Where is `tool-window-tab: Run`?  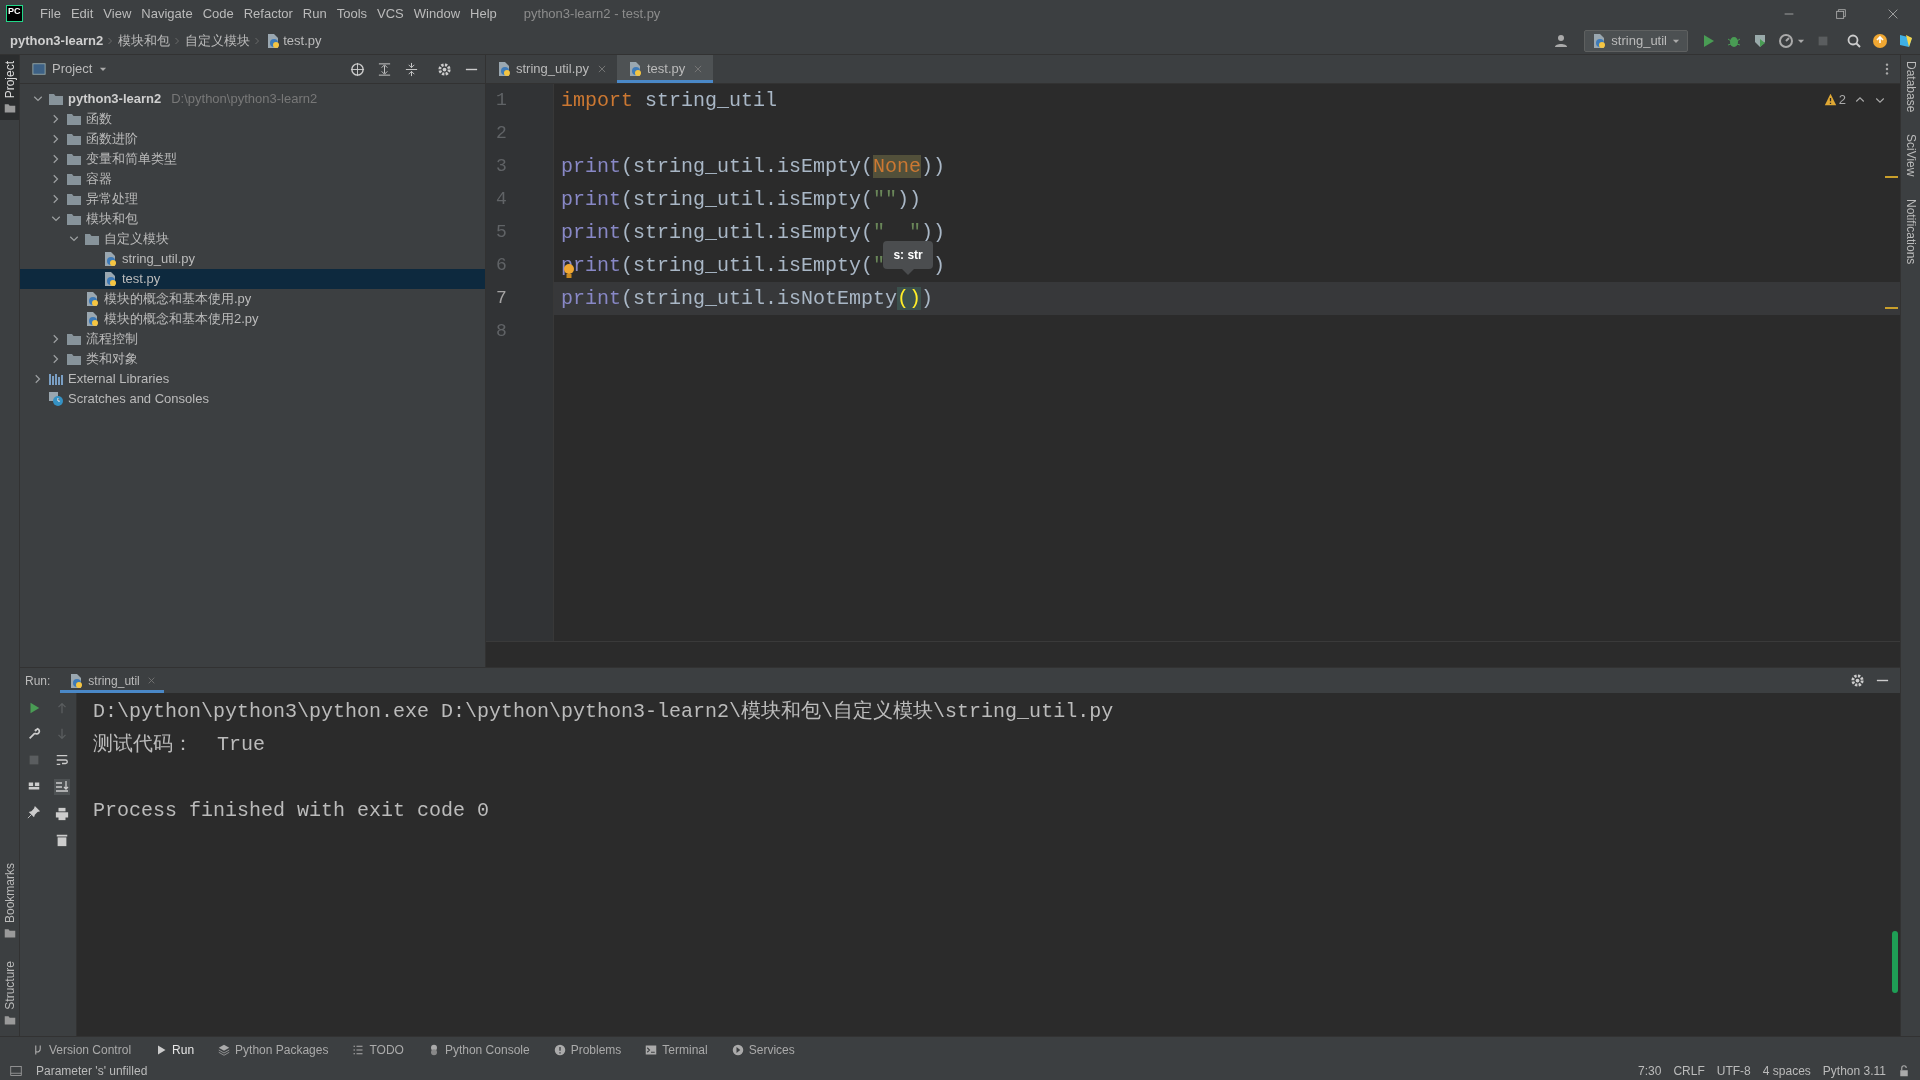 tool-window-tab: Run is located at coordinates (175, 1049).